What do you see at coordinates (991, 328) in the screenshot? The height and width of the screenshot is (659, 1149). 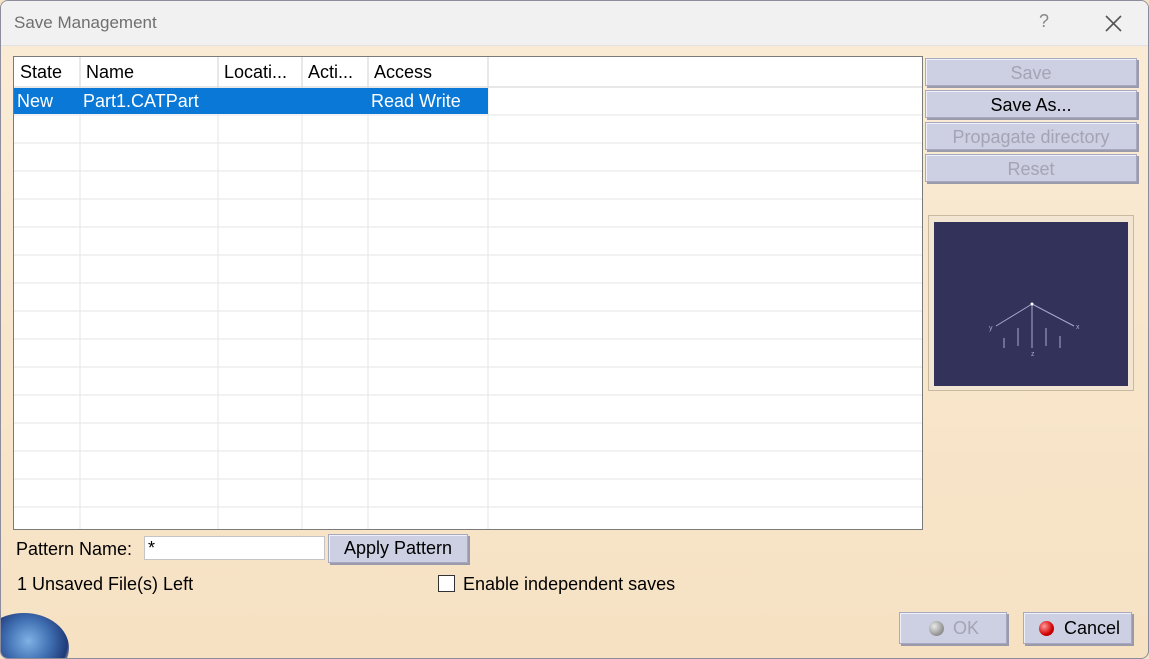 I see `axis-y-label: y` at bounding box center [991, 328].